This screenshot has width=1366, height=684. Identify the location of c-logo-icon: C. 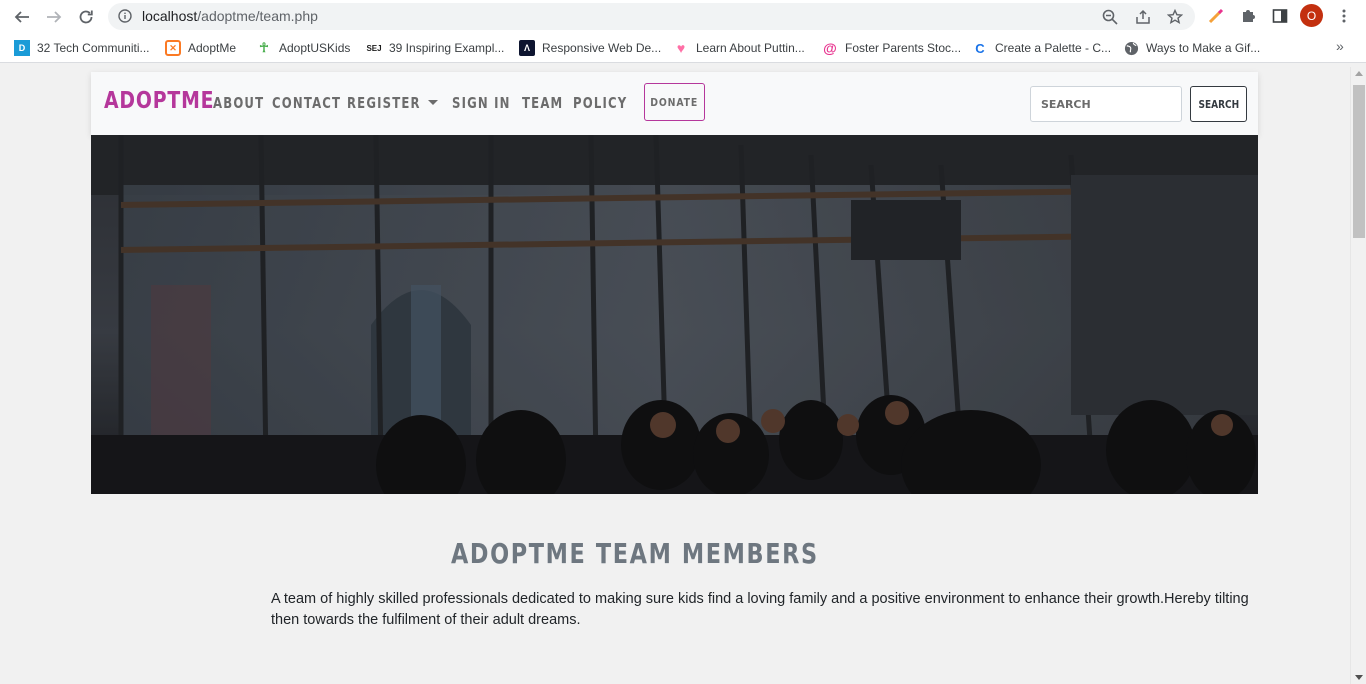
(980, 48).